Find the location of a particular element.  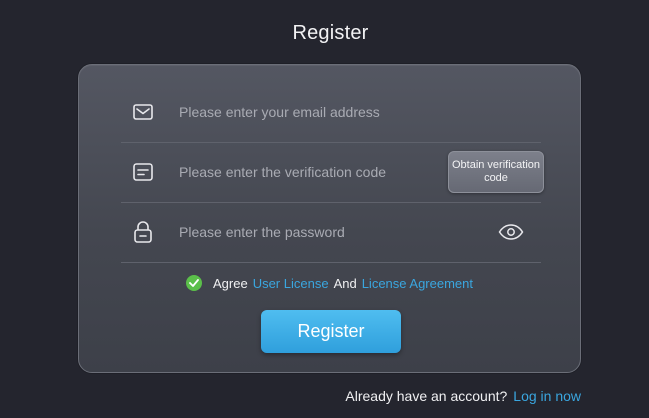

agree-checkbox is located at coordinates (193, 283).